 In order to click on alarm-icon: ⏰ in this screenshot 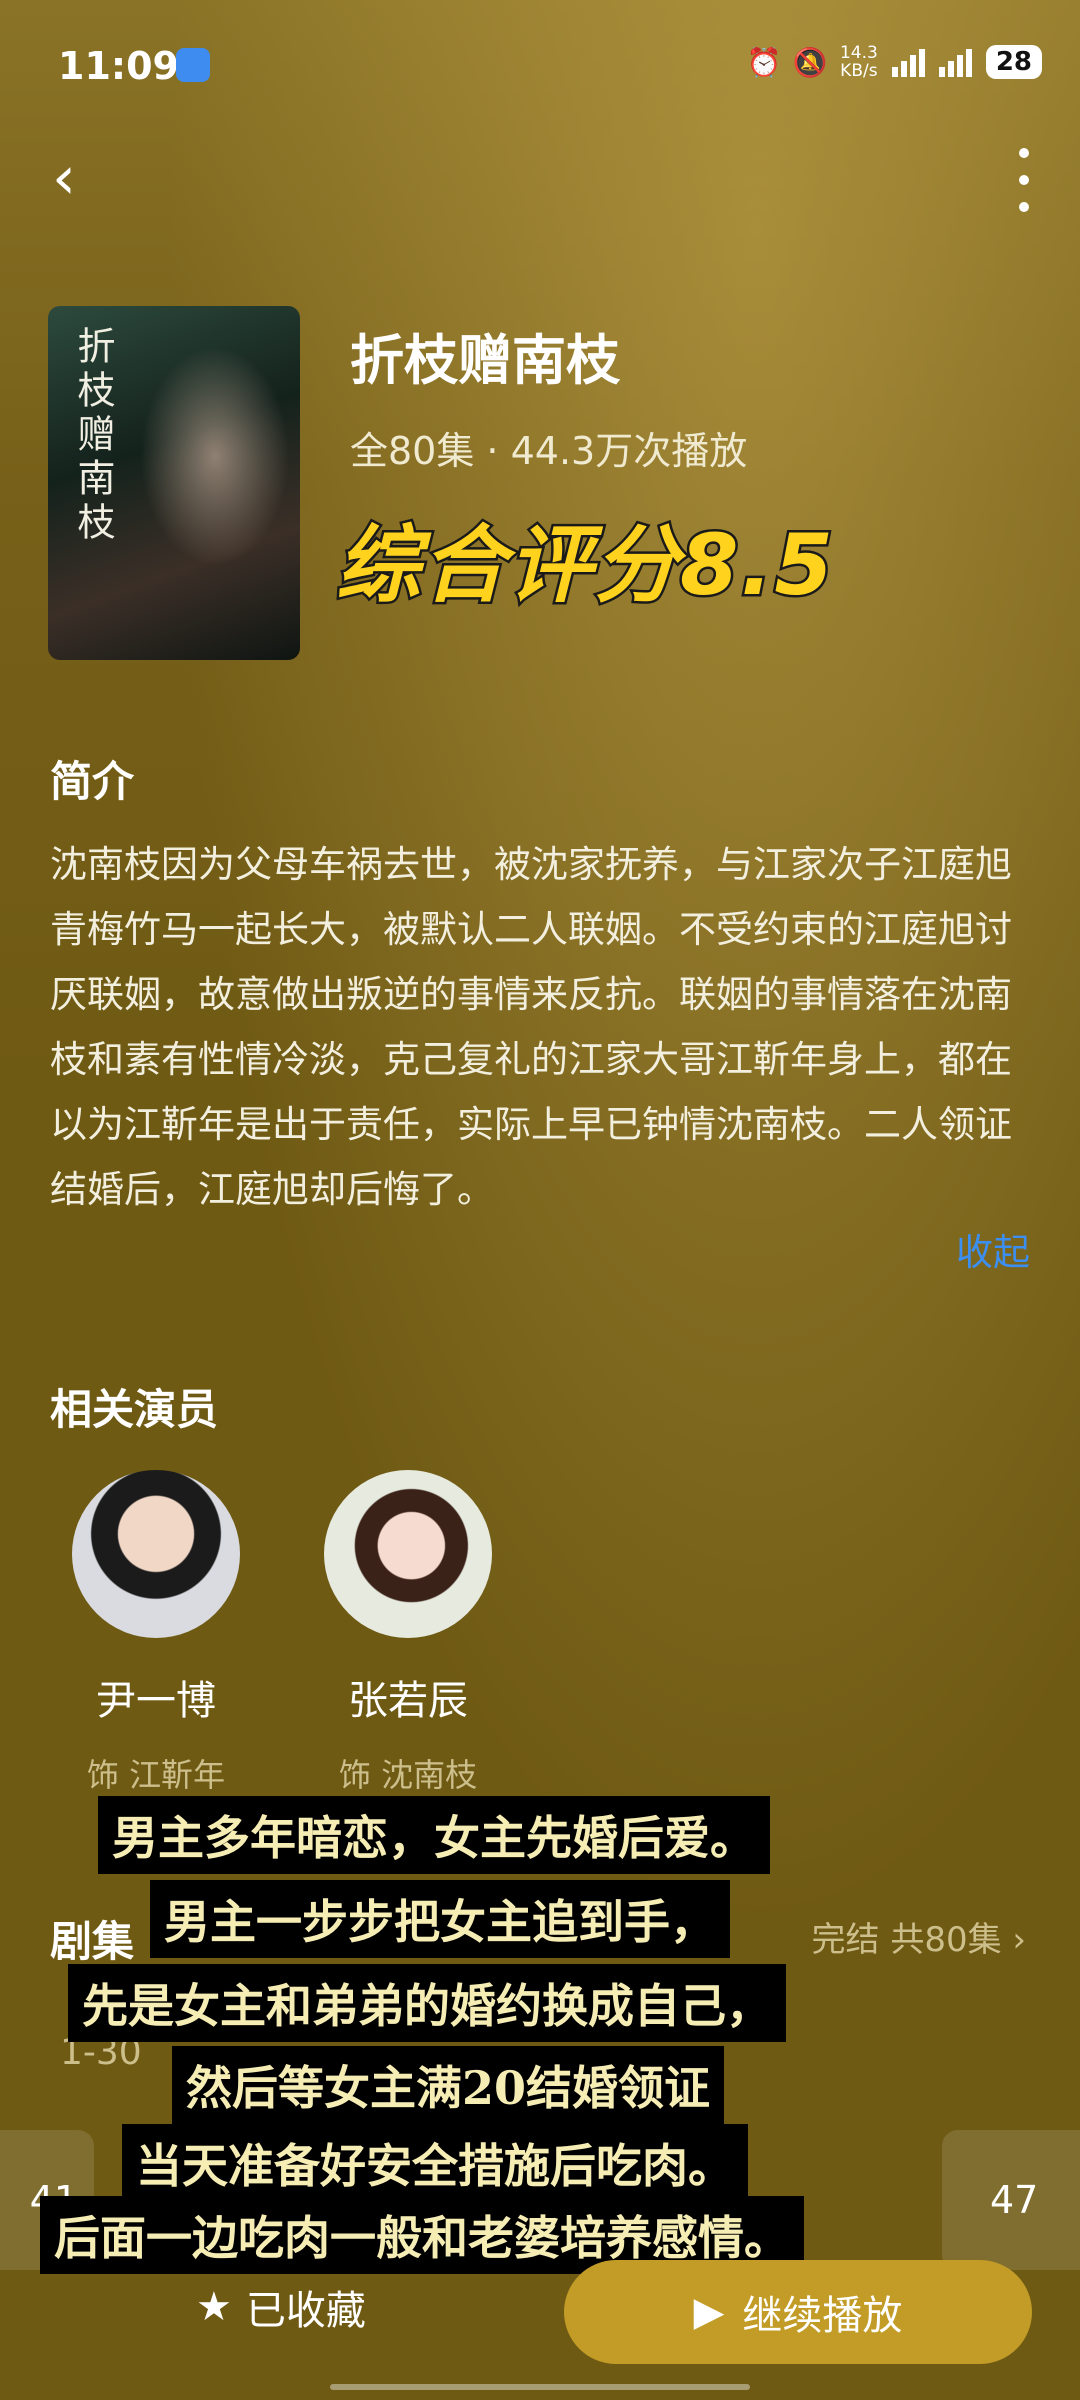, I will do `click(764, 62)`.